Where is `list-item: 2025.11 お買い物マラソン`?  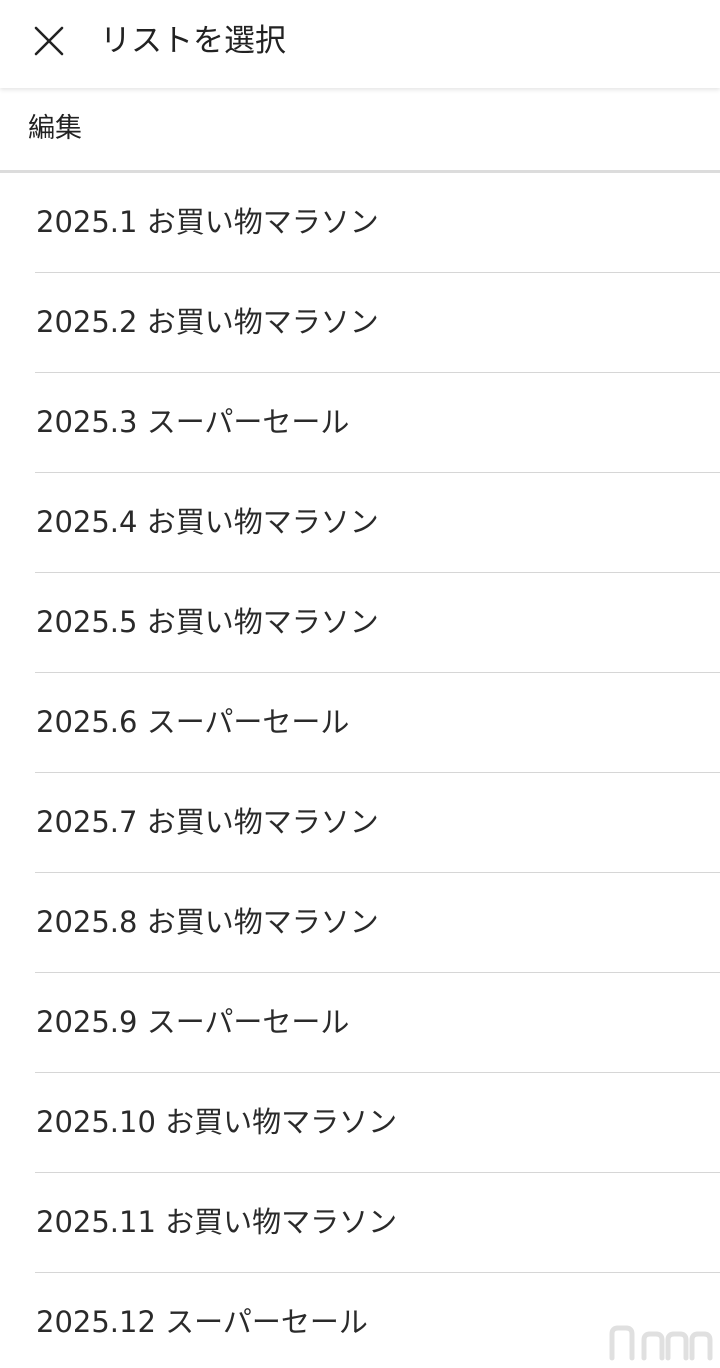 list-item: 2025.11 お買い物マラソン is located at coordinates (377, 1223).